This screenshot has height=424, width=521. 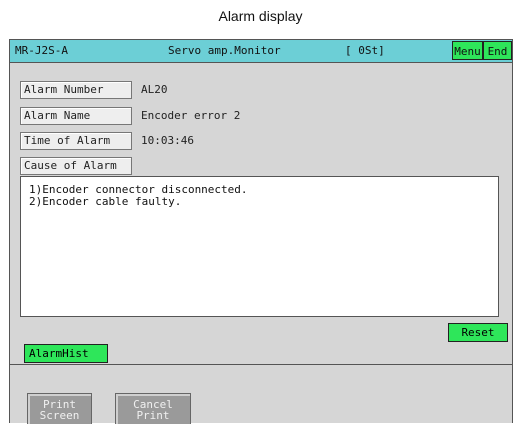 I want to click on model-name: MR-J2S-A, so click(x=41, y=50).